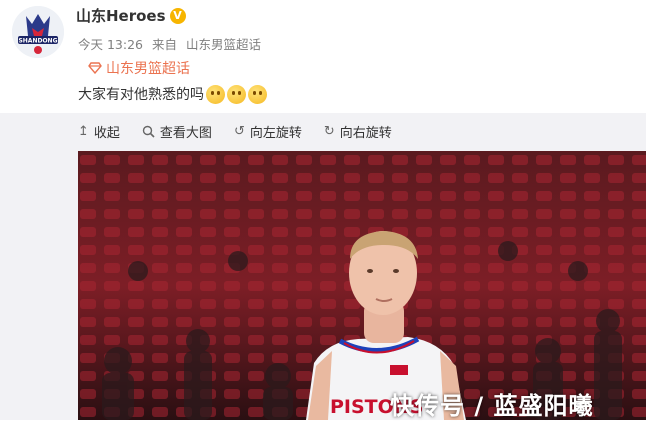 The image size is (646, 421). Describe the element at coordinates (148, 131) in the screenshot. I see `zoom-icon` at that location.